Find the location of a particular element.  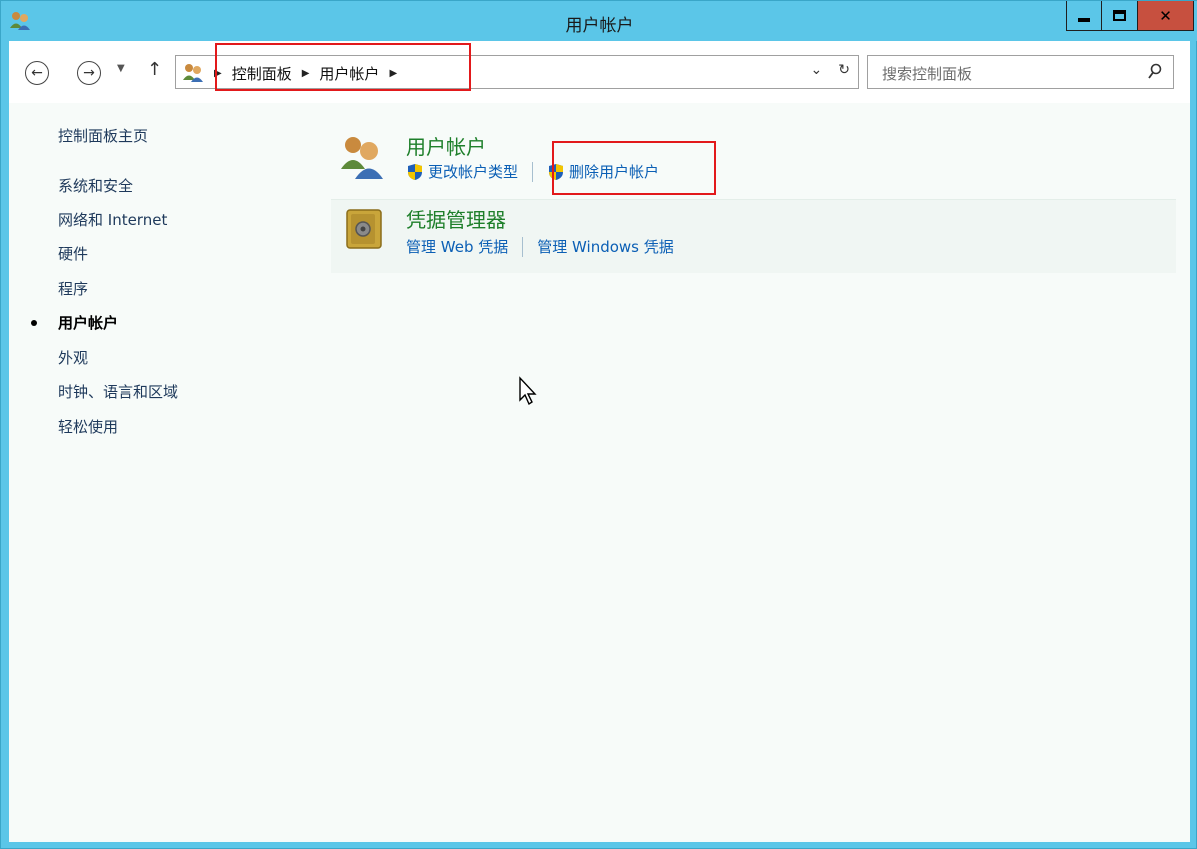

forward-button: → is located at coordinates (89, 73).